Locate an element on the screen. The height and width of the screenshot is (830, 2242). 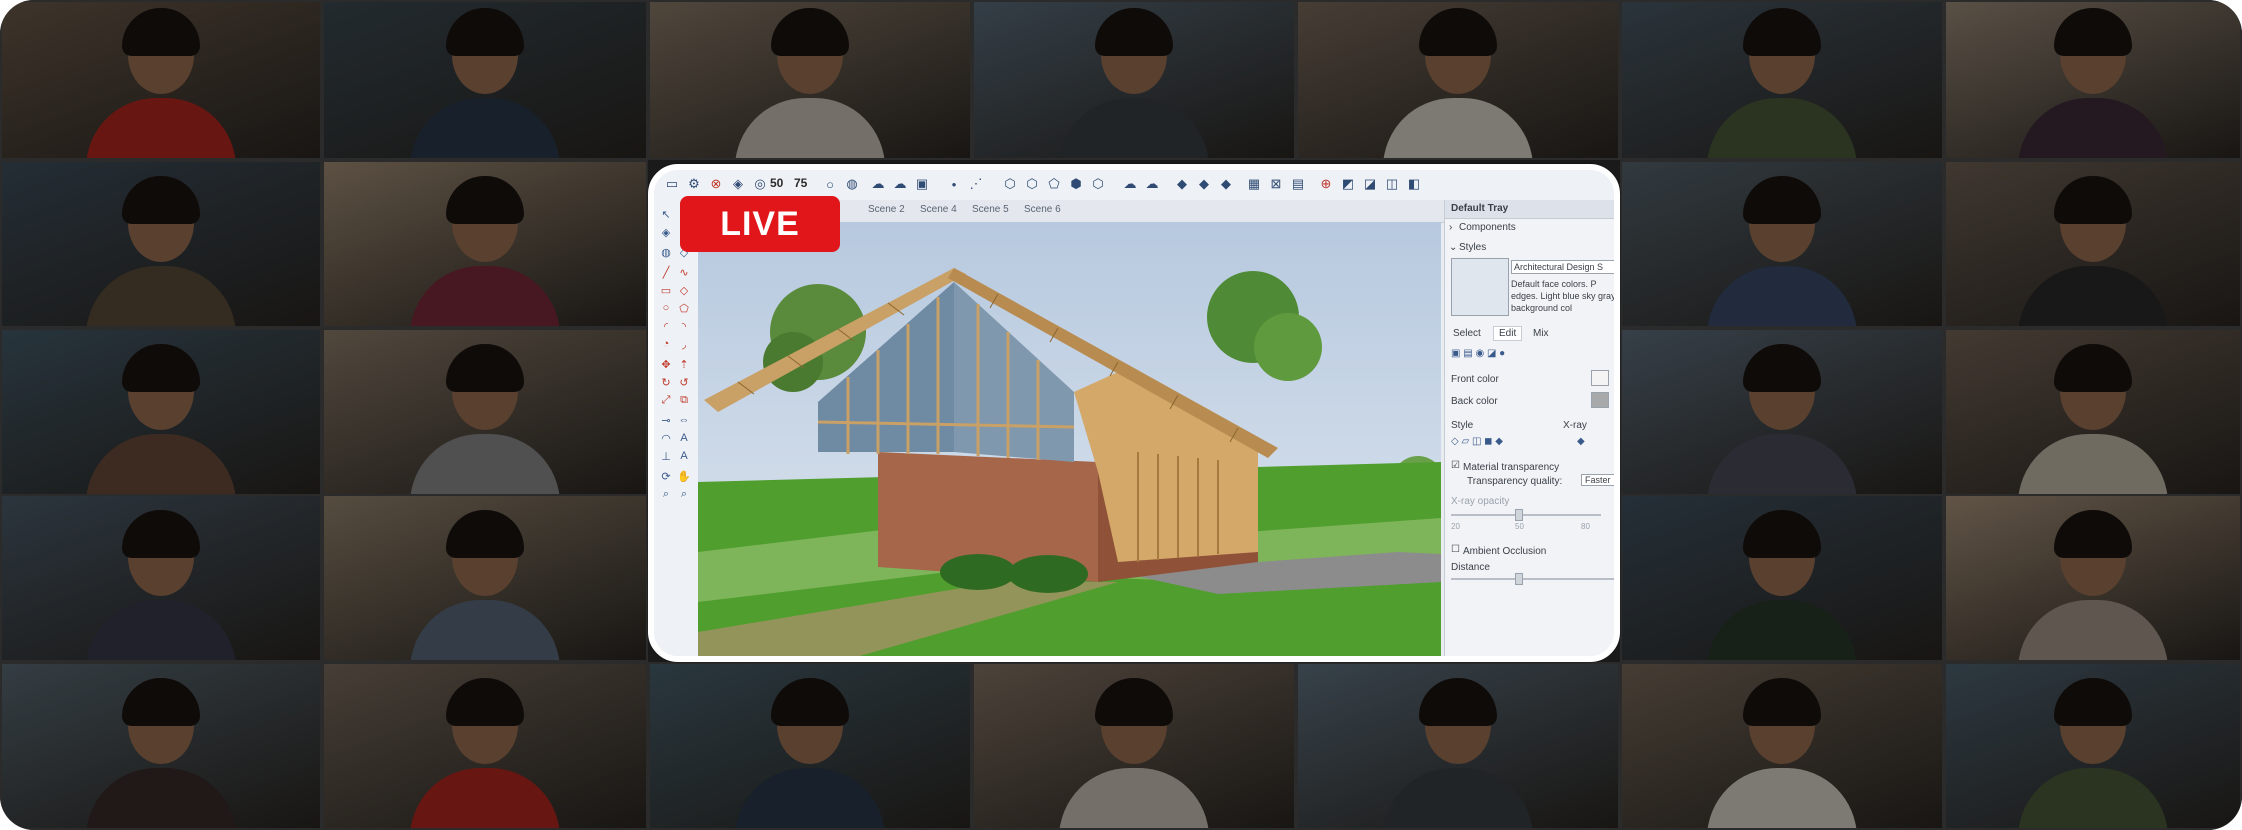
toolbar-value-50: 50 is located at coordinates (776, 183).